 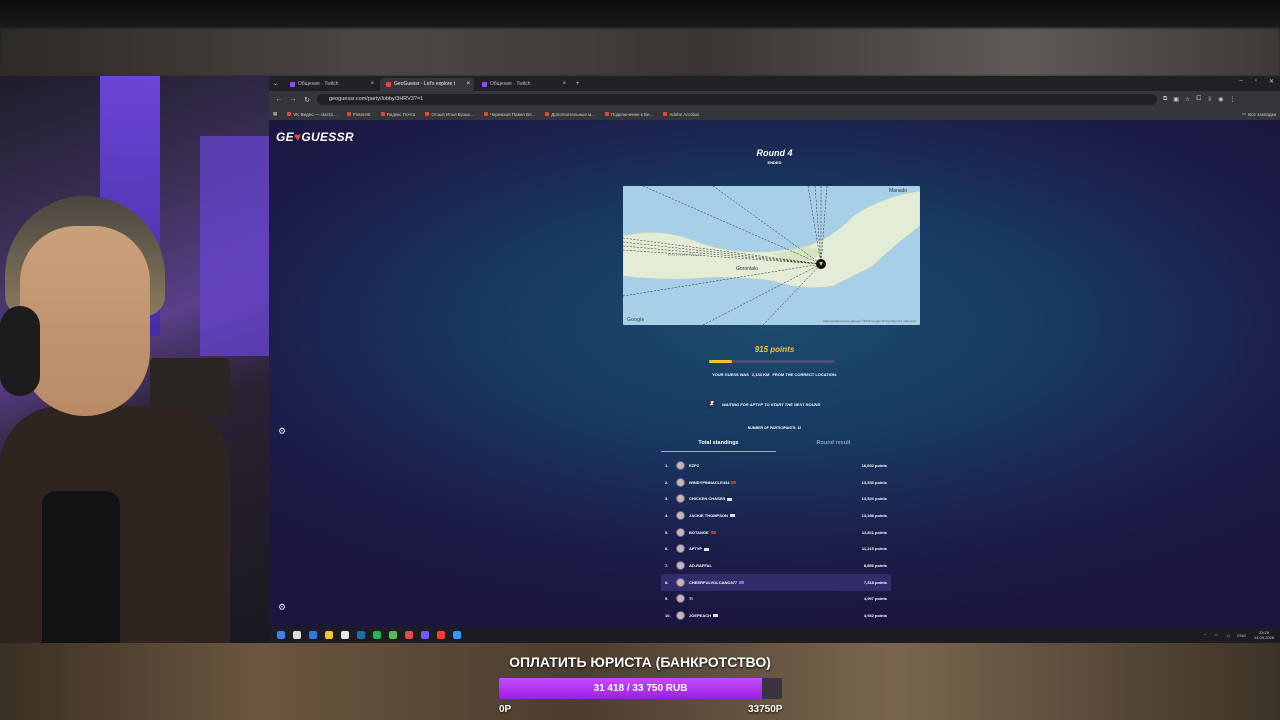 I want to click on standings-row: 8. CHEERFULVOLCANO377 7,318 points, so click(x=776, y=582).